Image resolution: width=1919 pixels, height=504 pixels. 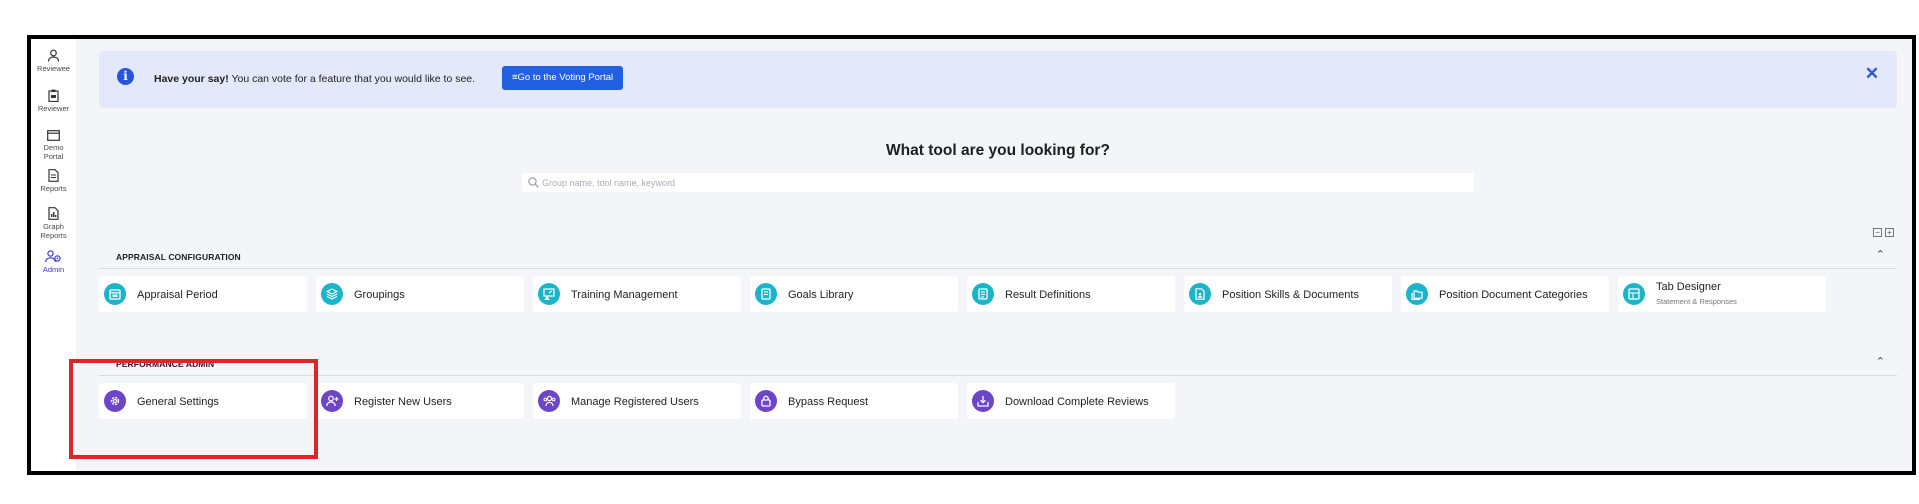 I want to click on search-icon, so click(x=533, y=182).